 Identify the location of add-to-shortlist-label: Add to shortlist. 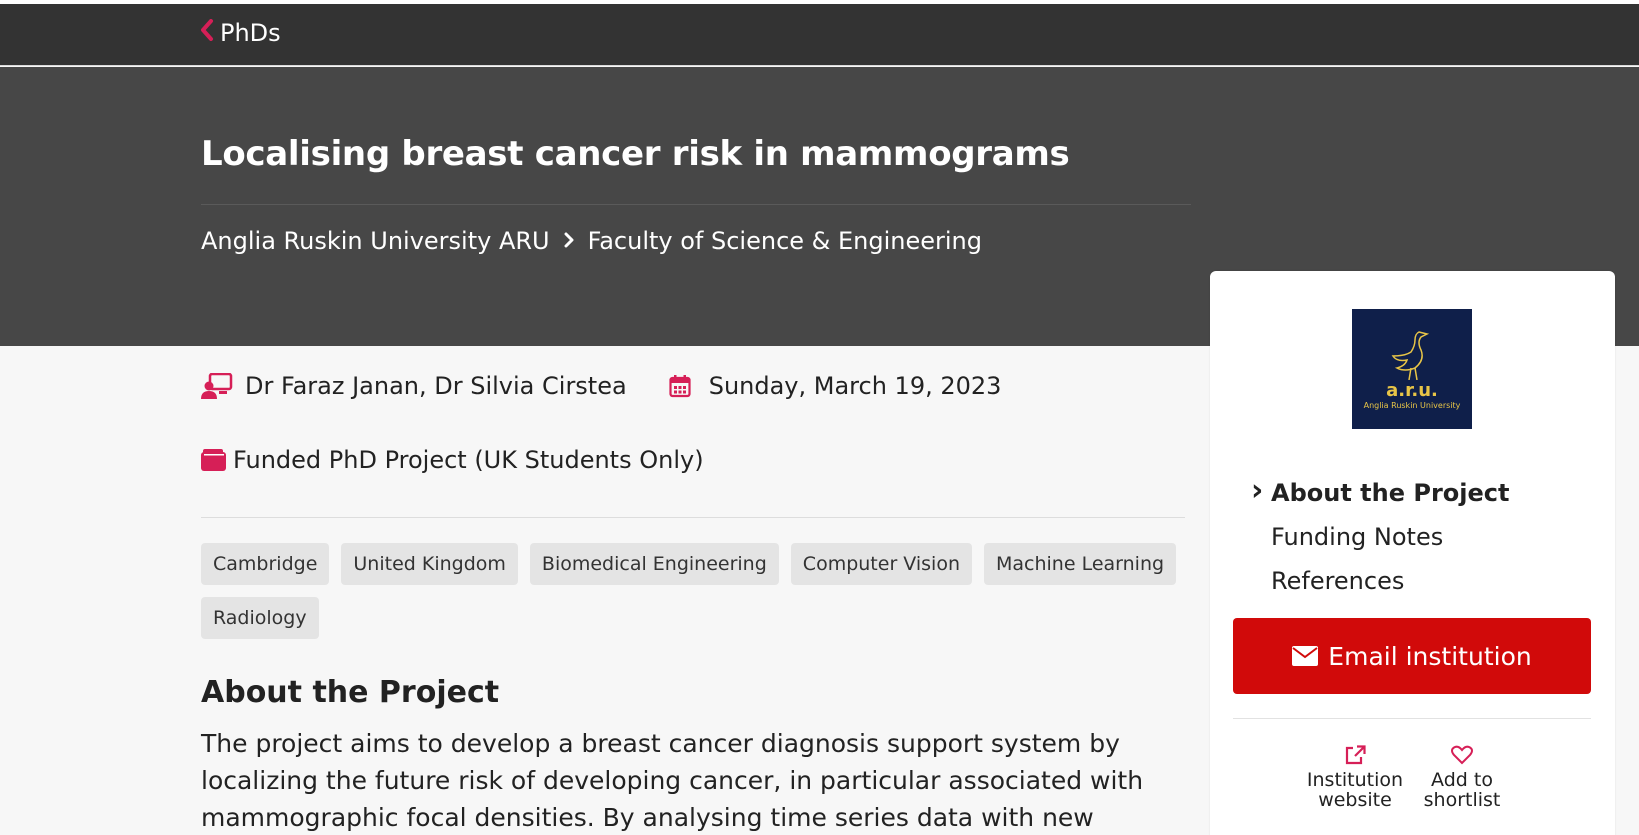
(1462, 790).